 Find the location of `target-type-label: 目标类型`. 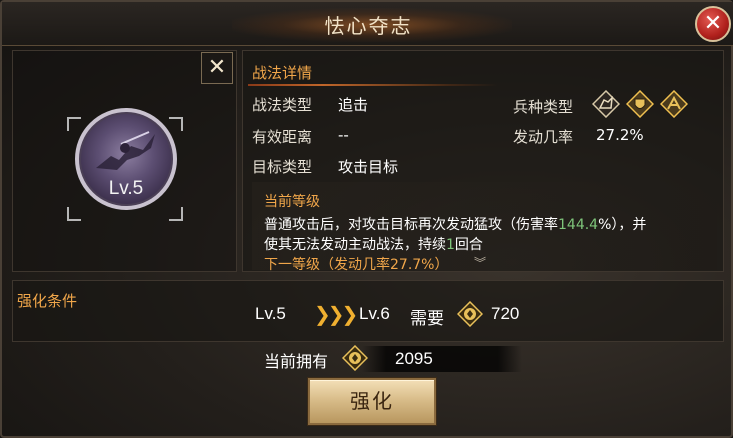

target-type-label: 目标类型 is located at coordinates (282, 167).